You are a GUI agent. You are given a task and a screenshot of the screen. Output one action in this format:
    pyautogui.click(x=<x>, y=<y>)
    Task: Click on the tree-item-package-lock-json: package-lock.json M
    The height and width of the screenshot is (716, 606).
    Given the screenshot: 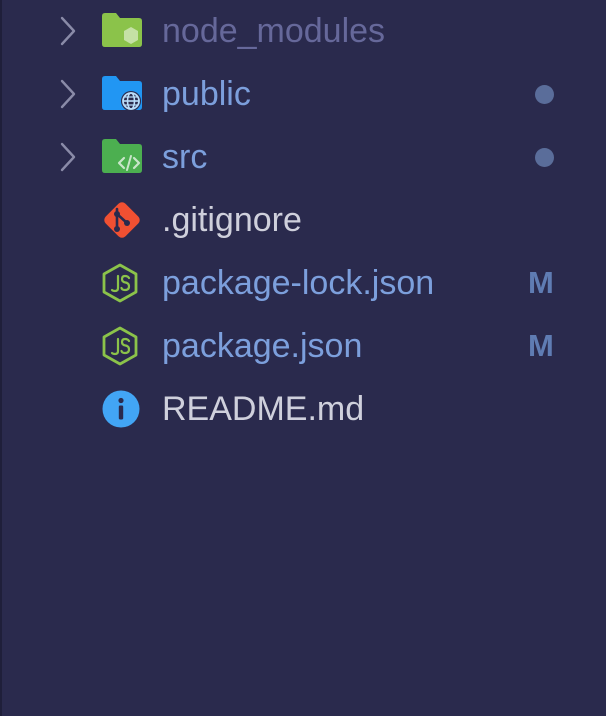 What is the action you would take?
    pyautogui.click(x=303, y=283)
    